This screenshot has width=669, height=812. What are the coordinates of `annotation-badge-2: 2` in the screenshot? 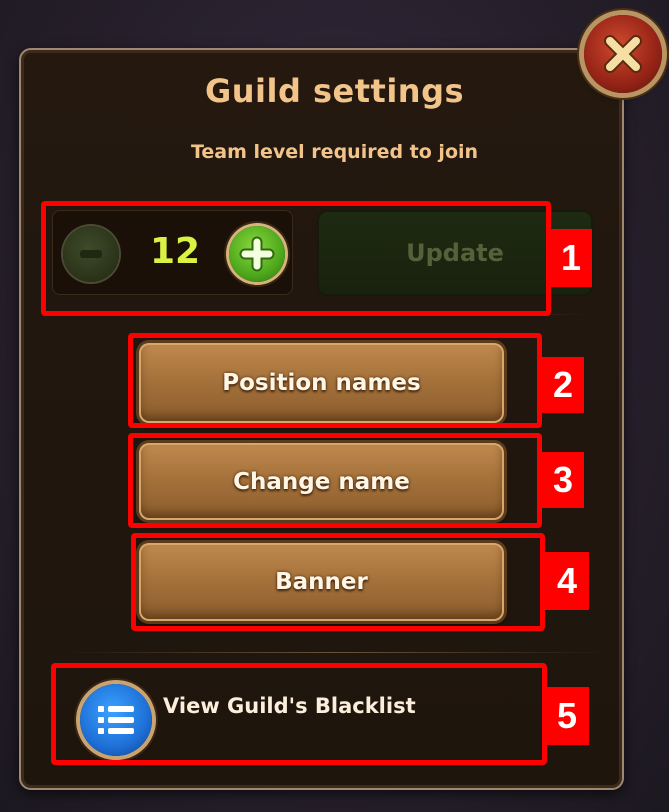 It's located at (563, 385).